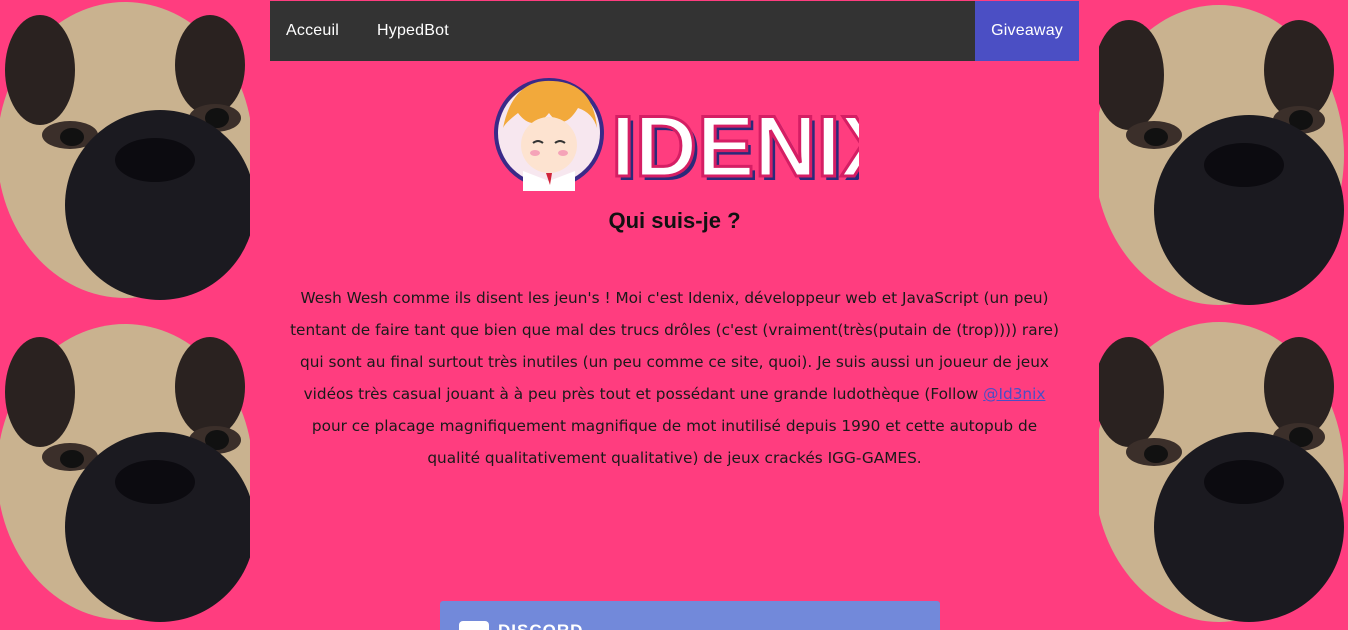 The height and width of the screenshot is (630, 1348). I want to click on nav-home-link: Acceuil, so click(312, 31).